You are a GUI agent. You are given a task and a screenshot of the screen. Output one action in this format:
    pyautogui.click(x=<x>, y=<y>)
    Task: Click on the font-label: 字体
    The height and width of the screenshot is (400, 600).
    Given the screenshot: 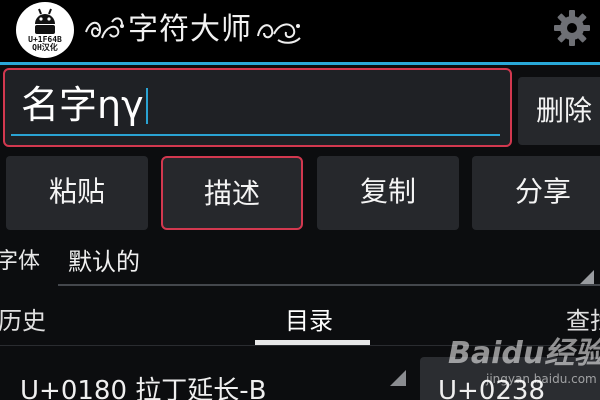 What is the action you would take?
    pyautogui.click(x=20, y=261)
    